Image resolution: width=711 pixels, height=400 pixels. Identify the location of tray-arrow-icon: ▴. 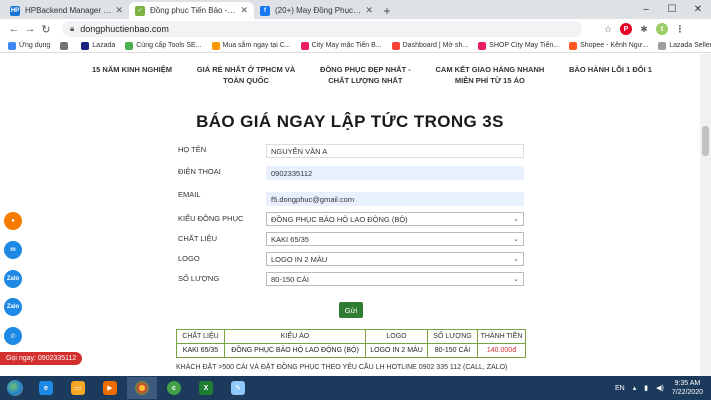
(635, 388).